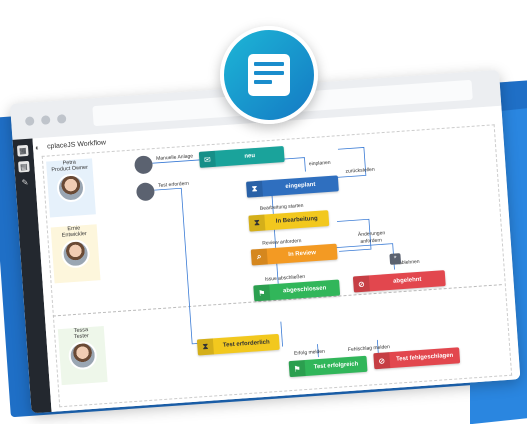 This screenshot has height=424, width=527. Describe the element at coordinates (300, 185) in the screenshot. I see `node-label: eingeplant` at that location.